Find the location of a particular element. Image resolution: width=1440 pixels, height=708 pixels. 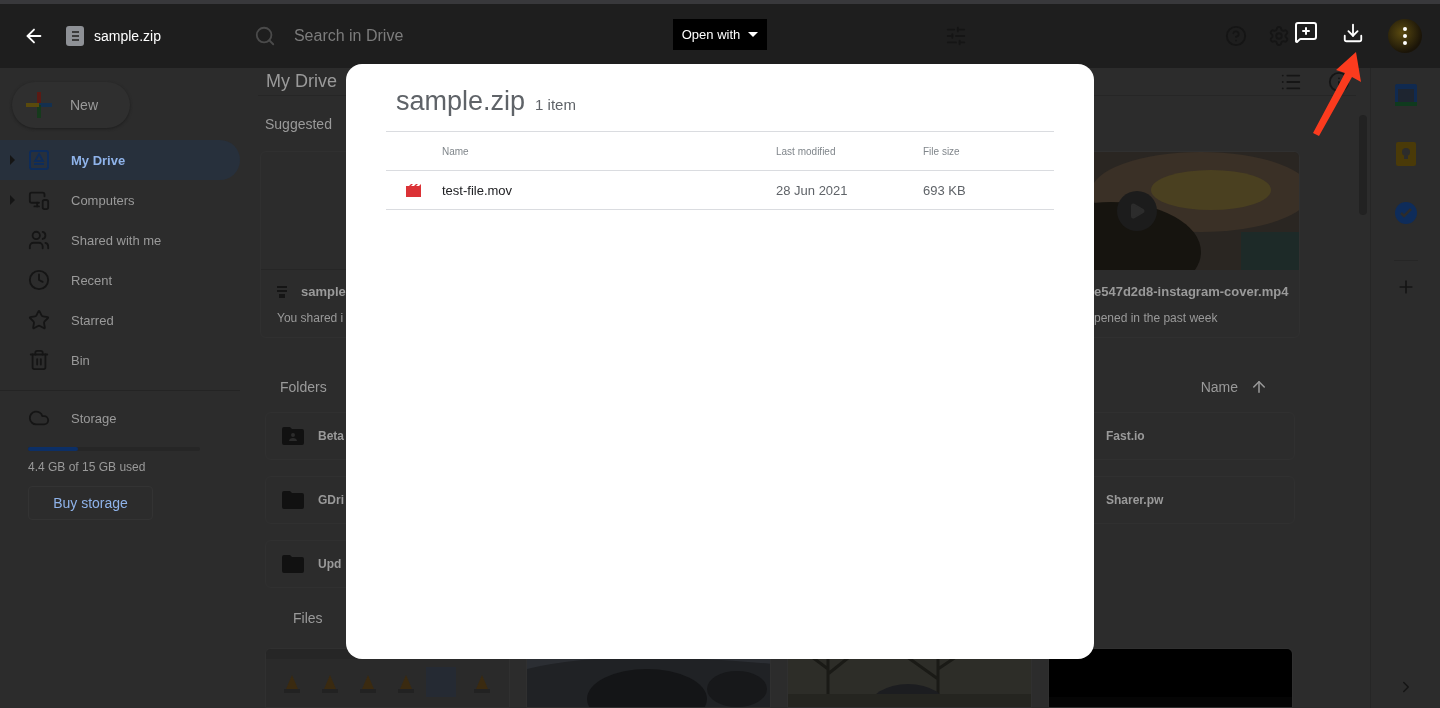

folder-name: GDri is located at coordinates (331, 500).